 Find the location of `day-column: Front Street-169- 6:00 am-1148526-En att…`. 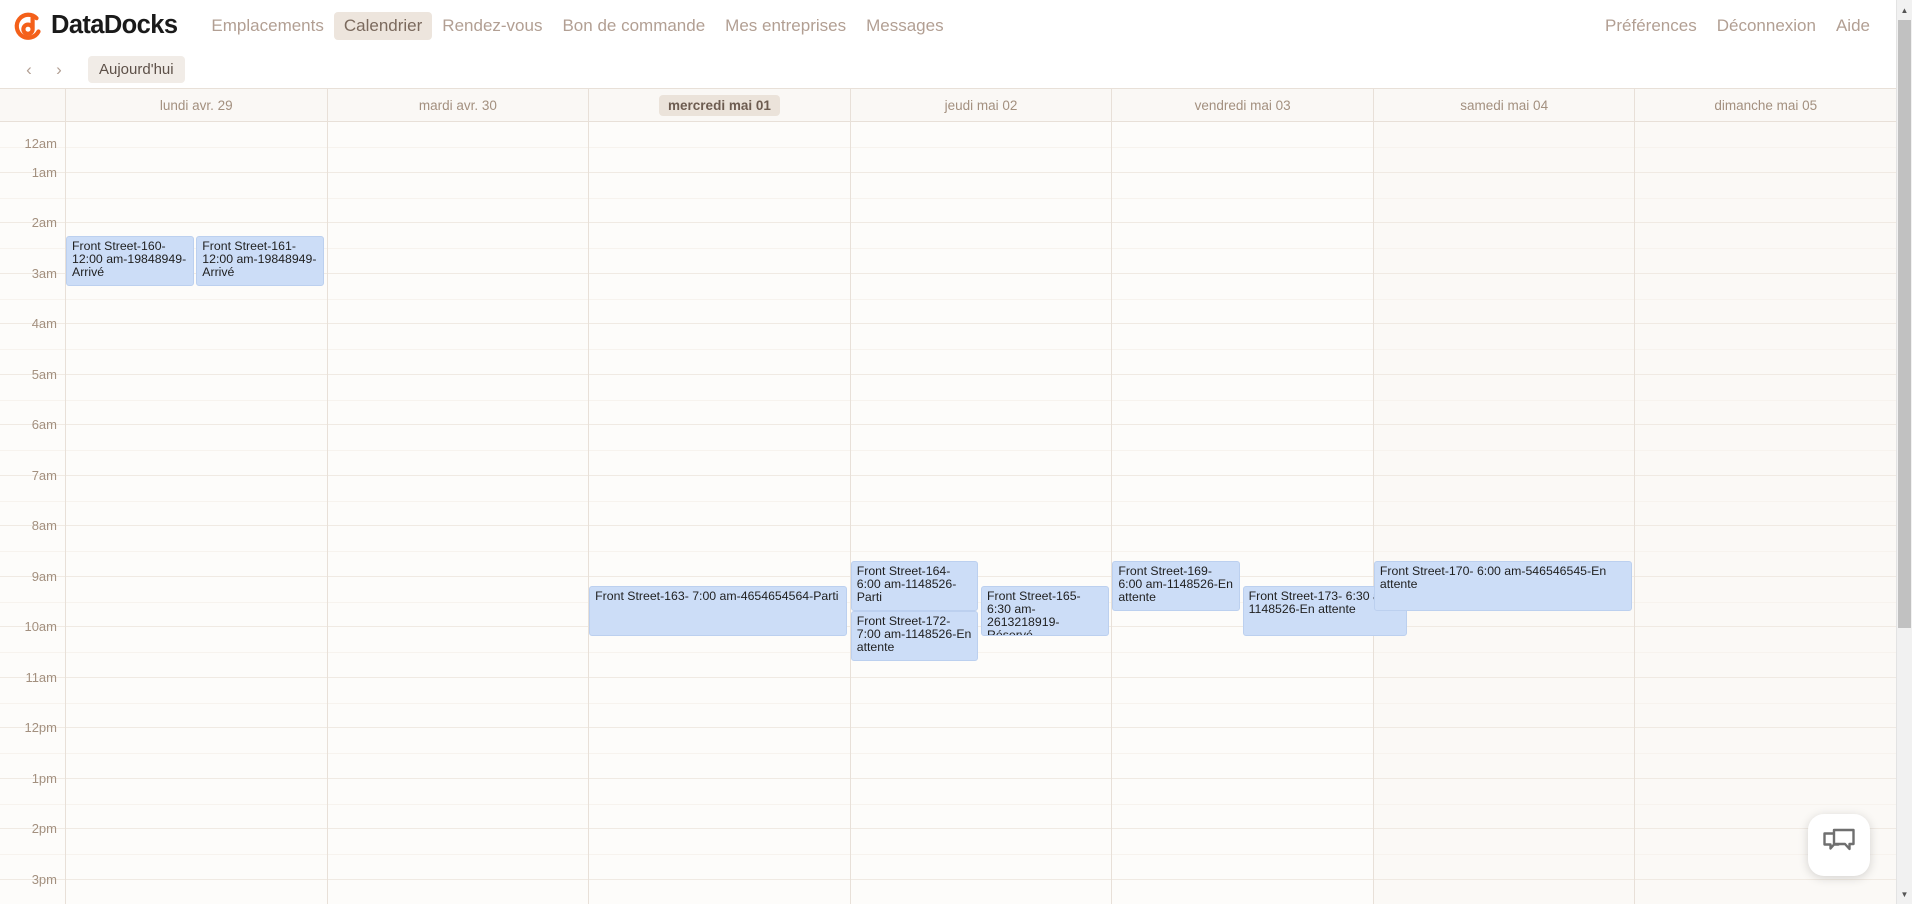

day-column: Front Street-169- 6:00 am-1148526-En att… is located at coordinates (1259, 513).